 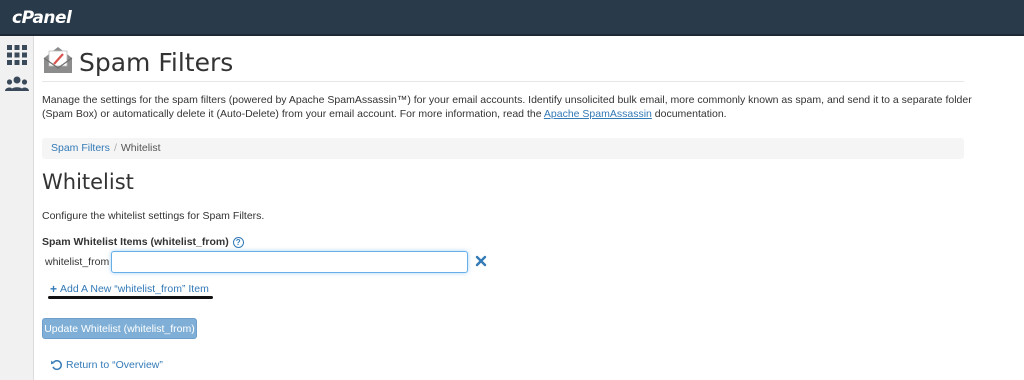 I want to click on breadcrumb: Spam Filters / Whitelist, so click(x=503, y=148).